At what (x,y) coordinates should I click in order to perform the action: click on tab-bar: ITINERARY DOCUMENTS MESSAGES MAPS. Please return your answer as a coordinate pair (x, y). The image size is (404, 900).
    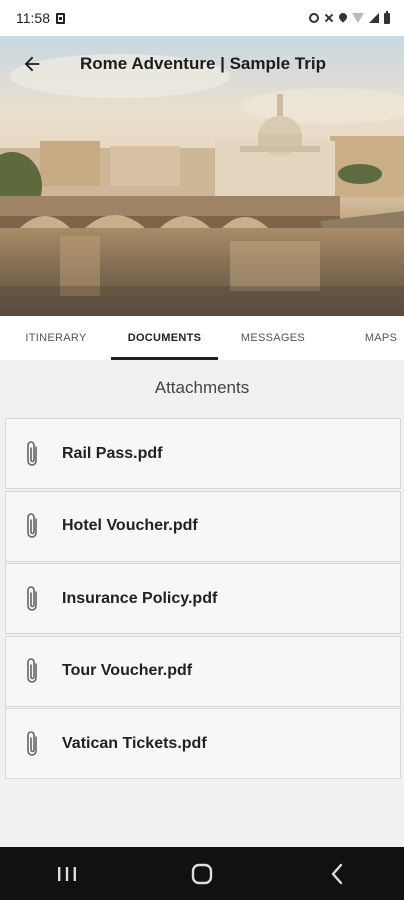
    Looking at the image, I should click on (202, 338).